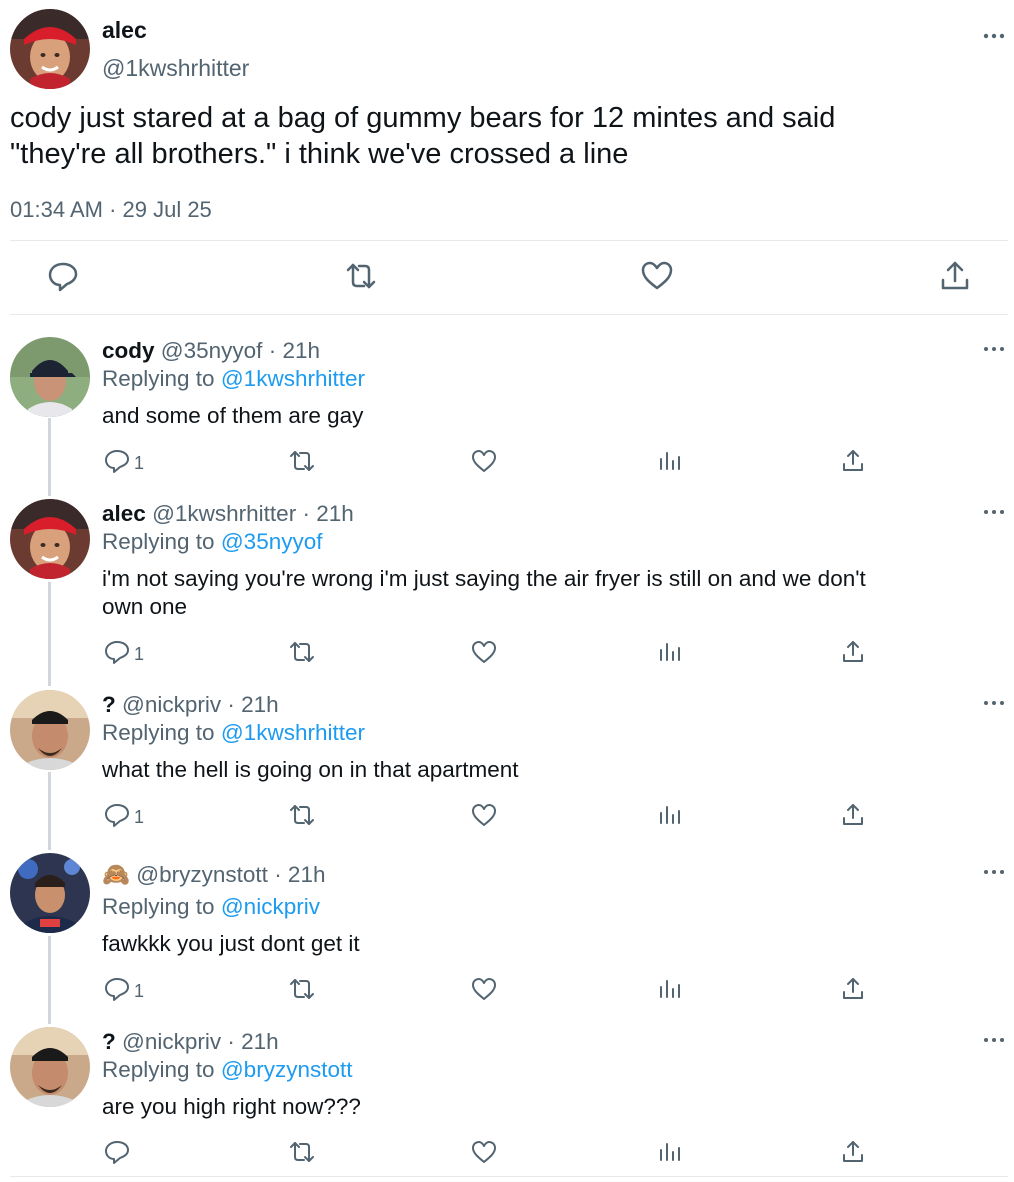 The width and height of the screenshot is (1014, 1182). What do you see at coordinates (287, 1069) in the screenshot?
I see `replying-to-link: @bryzynstott` at bounding box center [287, 1069].